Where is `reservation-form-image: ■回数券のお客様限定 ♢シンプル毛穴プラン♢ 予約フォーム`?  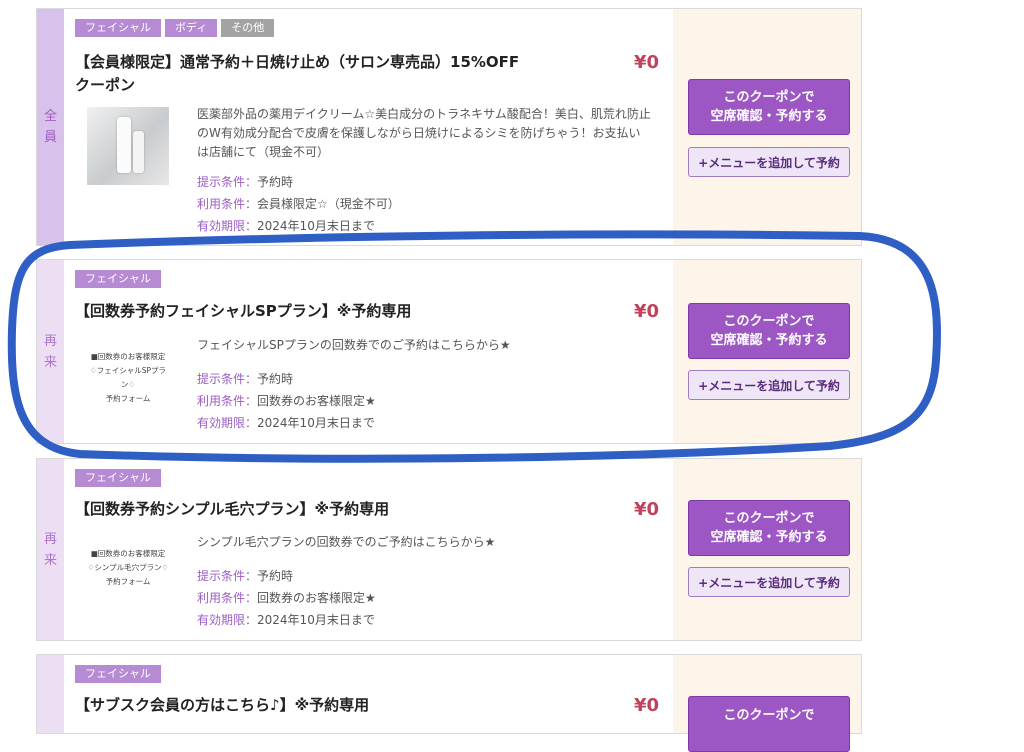 reservation-form-image: ■回数券のお客様限定 ♢シンプル毛穴プラン♢ 予約フォーム is located at coordinates (128, 567).